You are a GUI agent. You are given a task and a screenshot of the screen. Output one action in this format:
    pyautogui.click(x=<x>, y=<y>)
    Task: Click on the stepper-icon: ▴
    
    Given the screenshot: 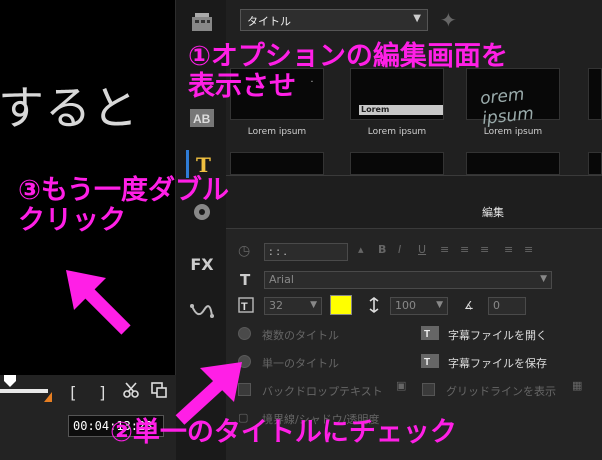 What is the action you would take?
    pyautogui.click(x=361, y=249)
    